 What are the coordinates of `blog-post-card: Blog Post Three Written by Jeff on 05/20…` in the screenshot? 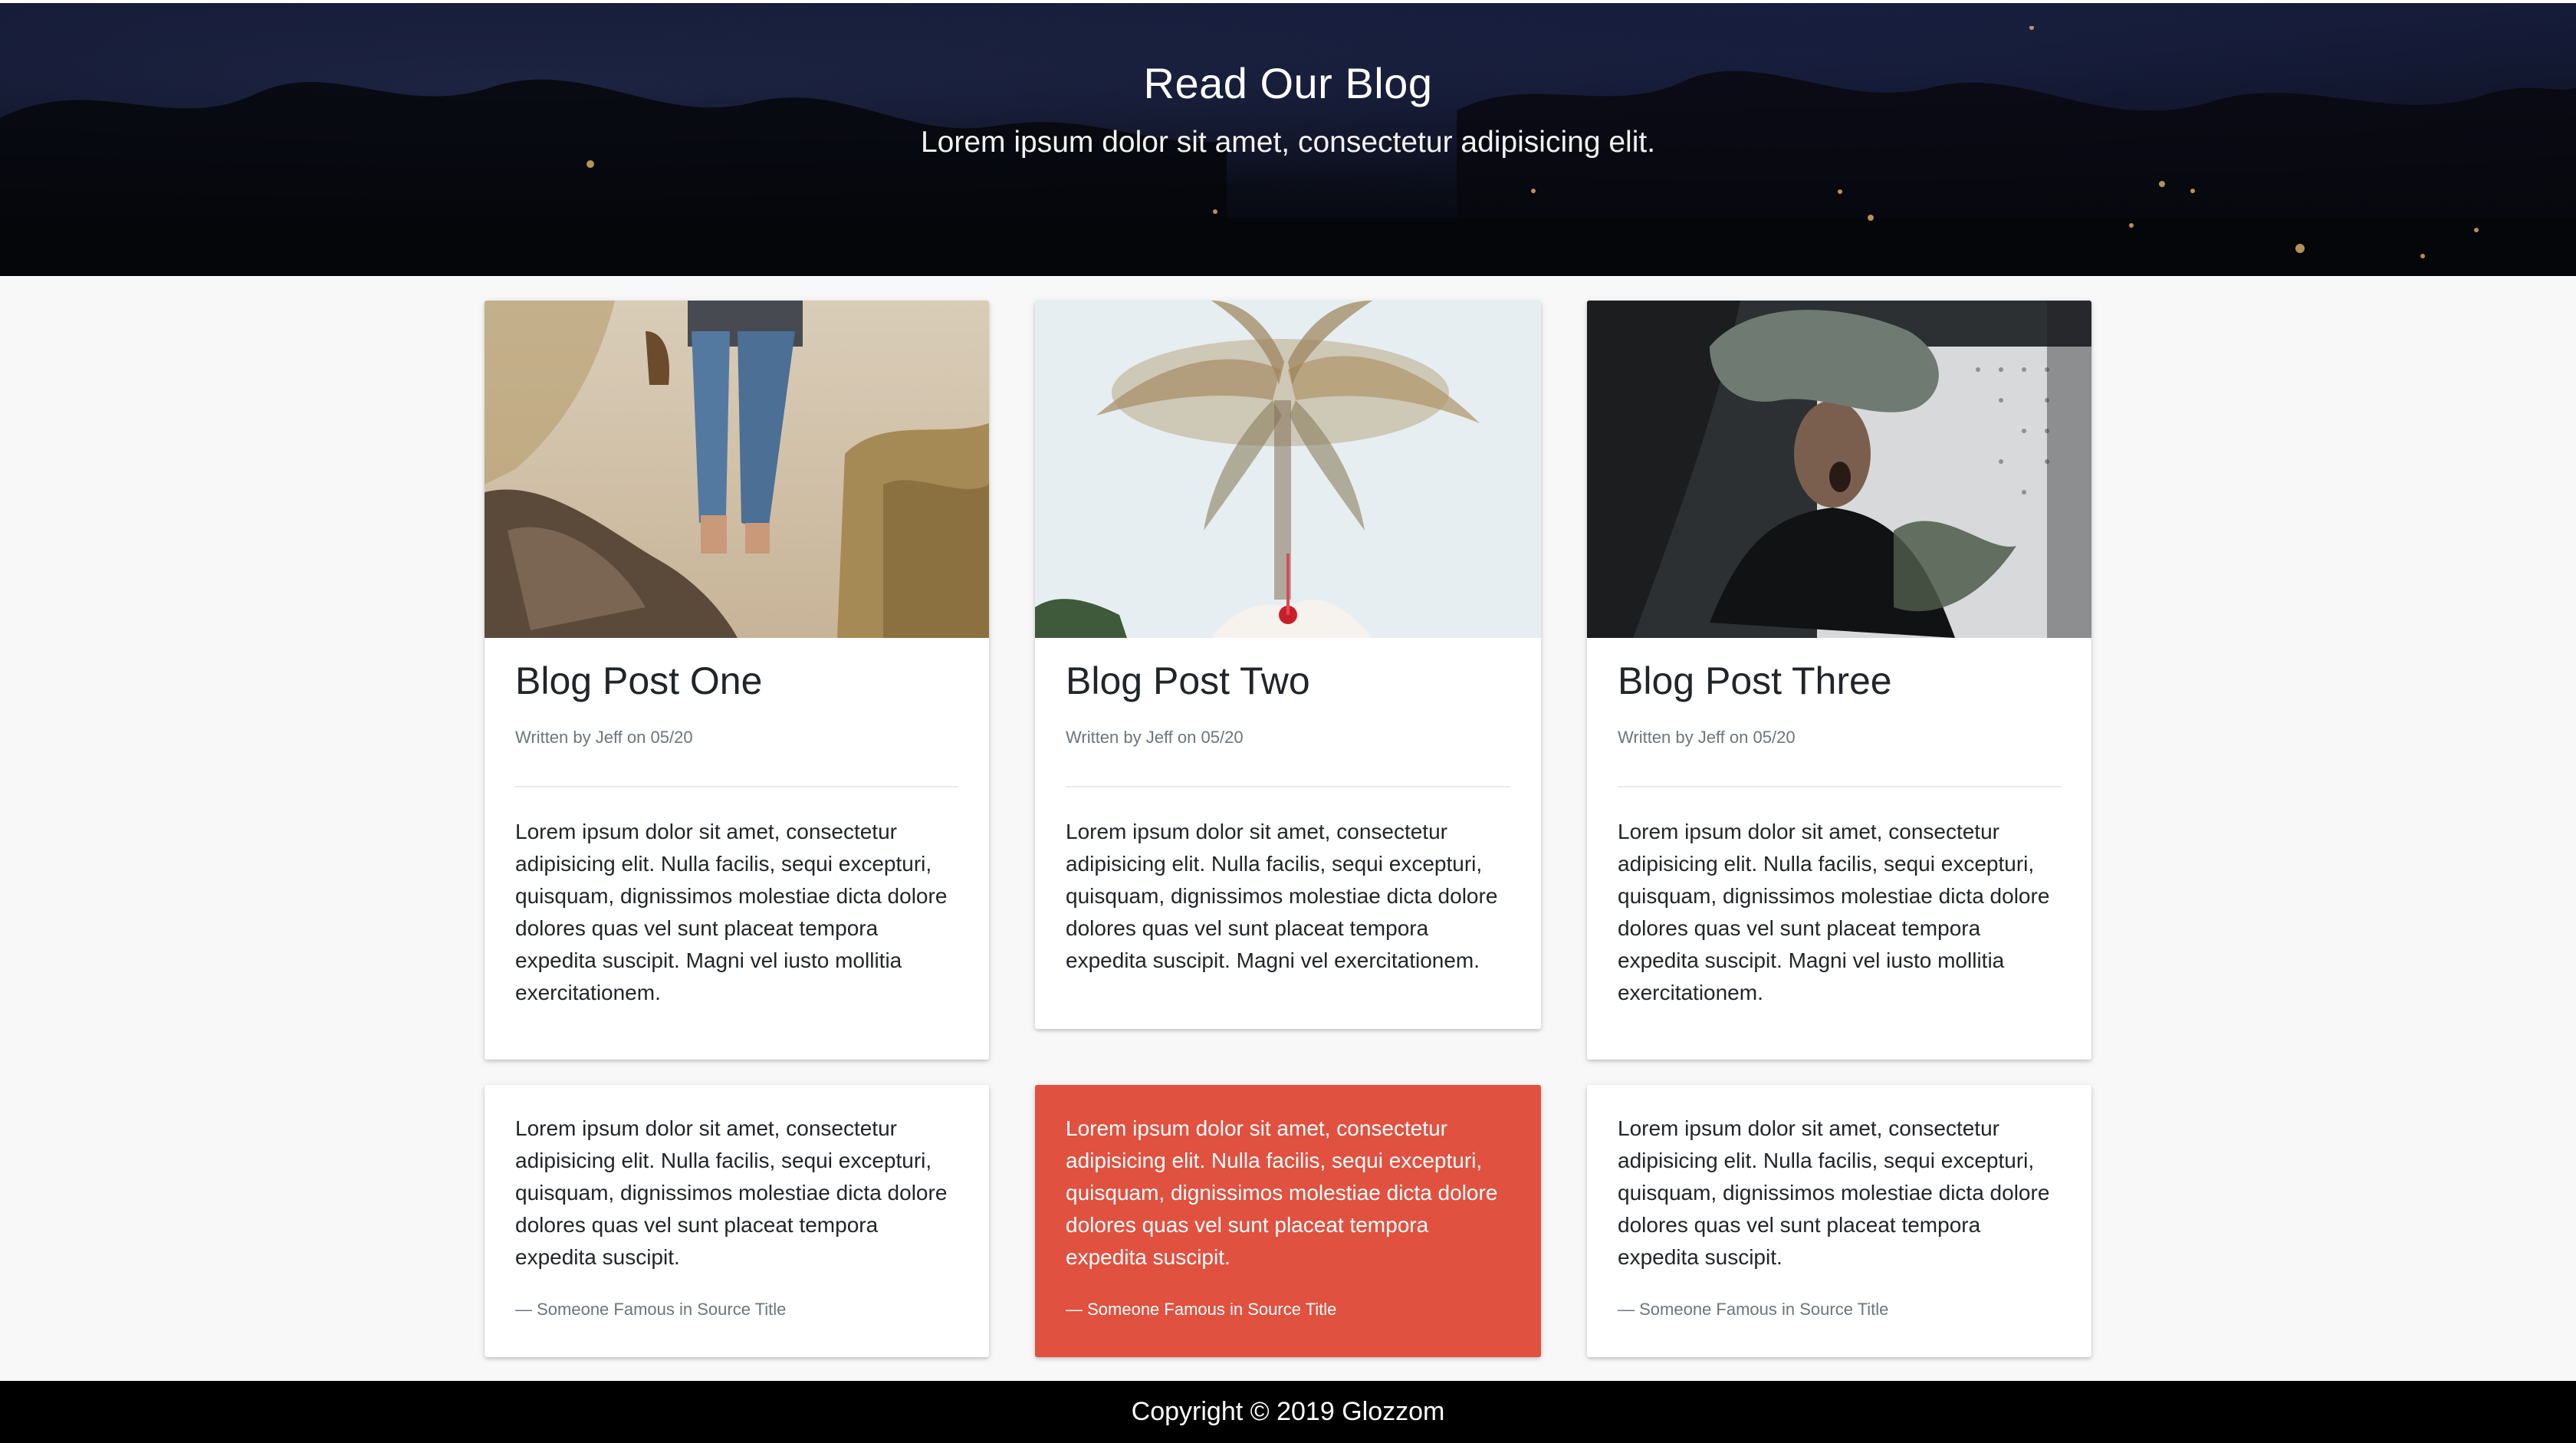 It's located at (1839, 681).